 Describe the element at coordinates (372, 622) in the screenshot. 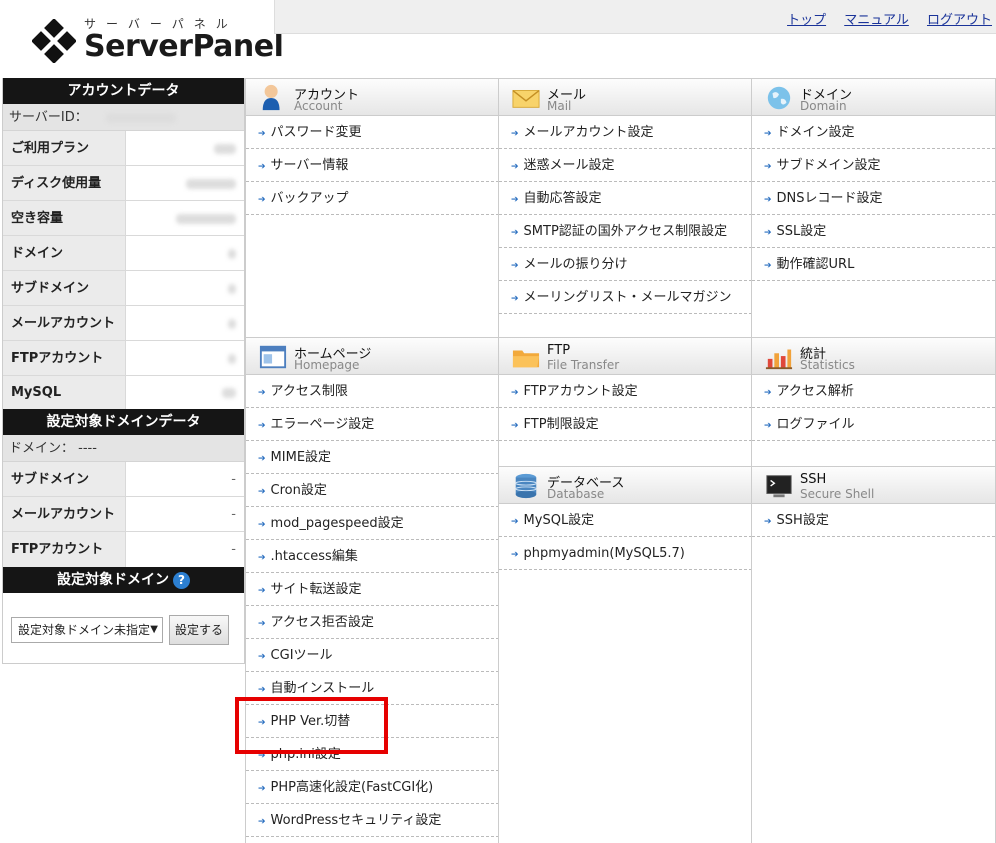

I see `menu-item-access-deny: ➔ アクセス拒否設定` at that location.